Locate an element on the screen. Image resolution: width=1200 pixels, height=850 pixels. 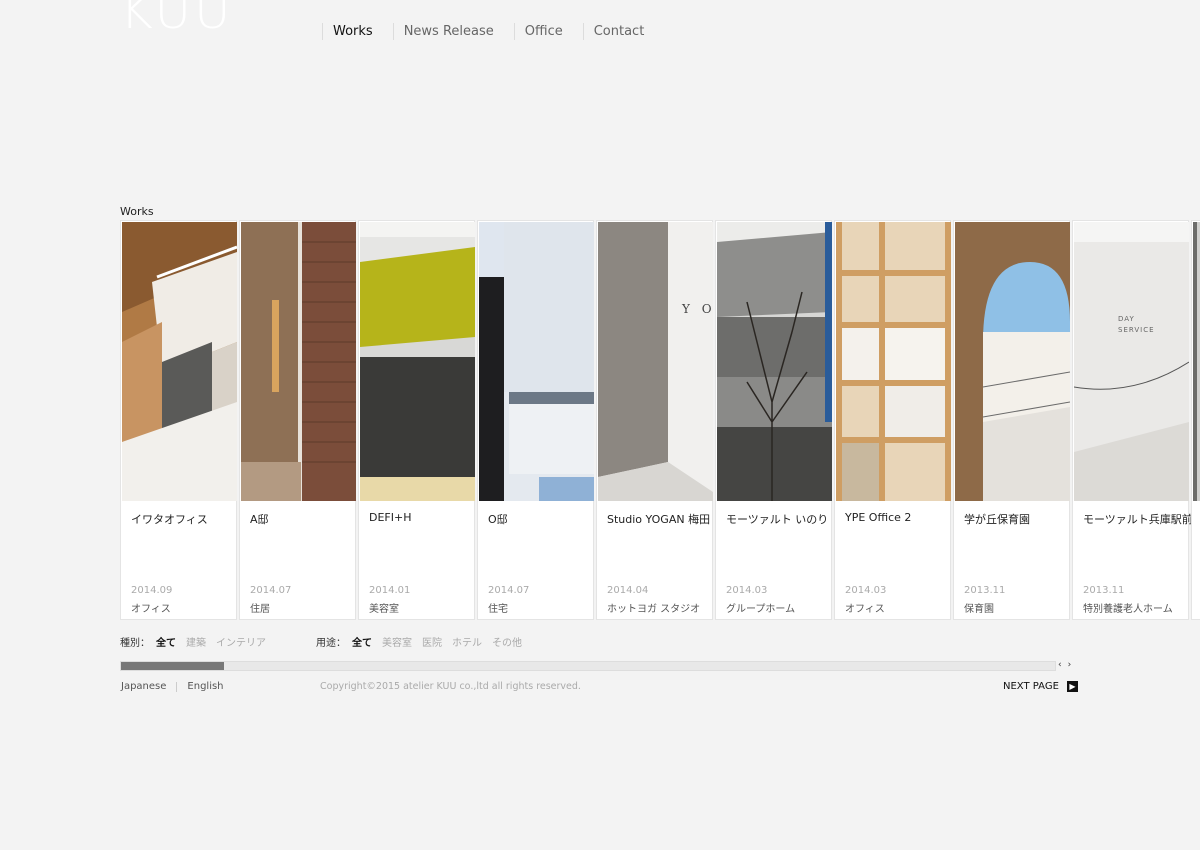
nav-office: Office is located at coordinates (543, 31).